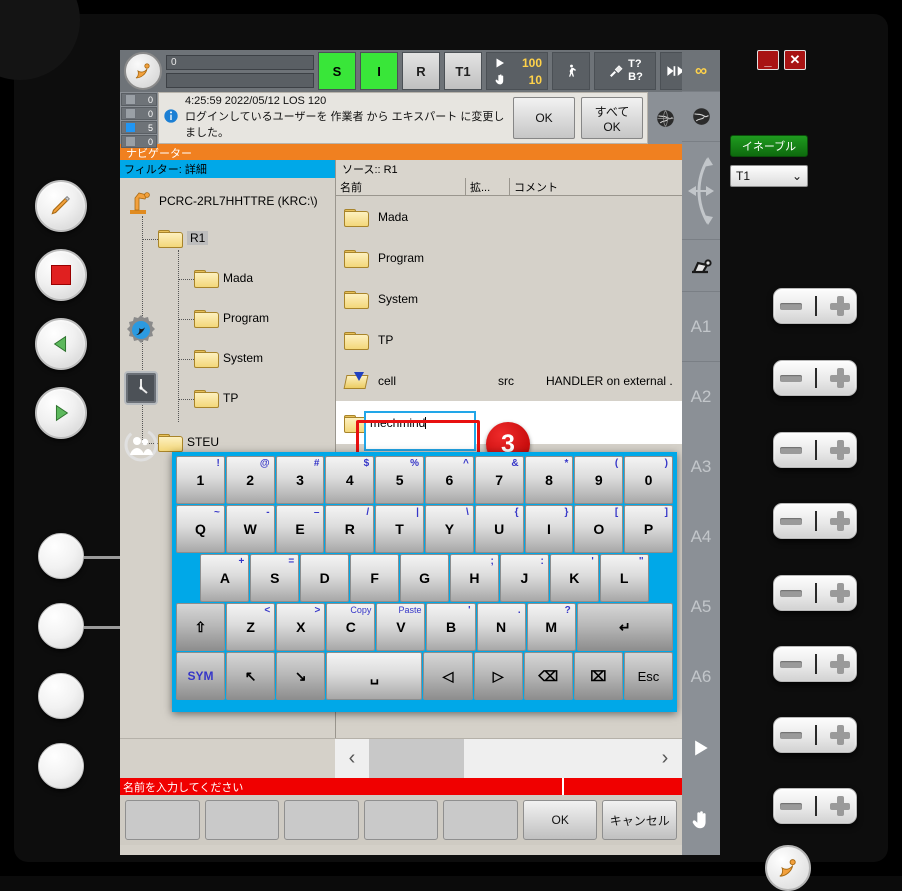 The image size is (902, 891). What do you see at coordinates (549, 480) in the screenshot?
I see `key-8: * 8` at bounding box center [549, 480].